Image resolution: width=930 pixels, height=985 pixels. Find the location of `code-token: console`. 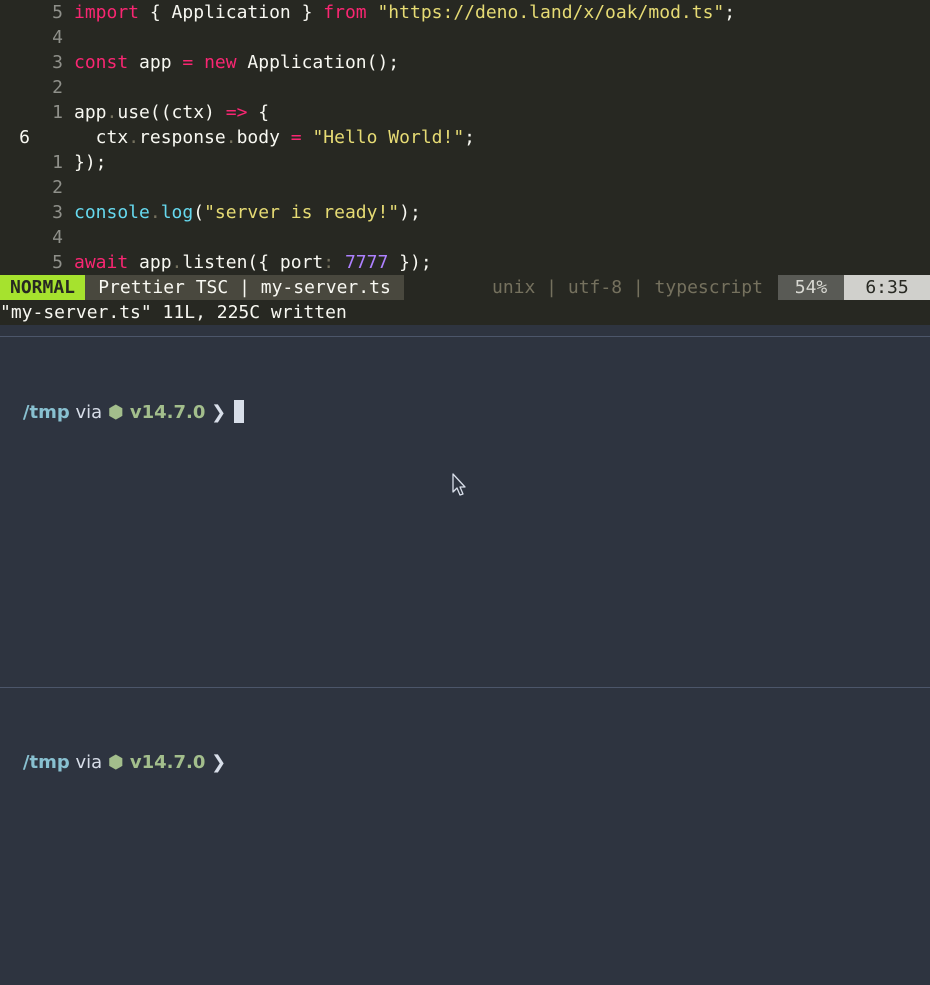

code-token: console is located at coordinates (112, 212).